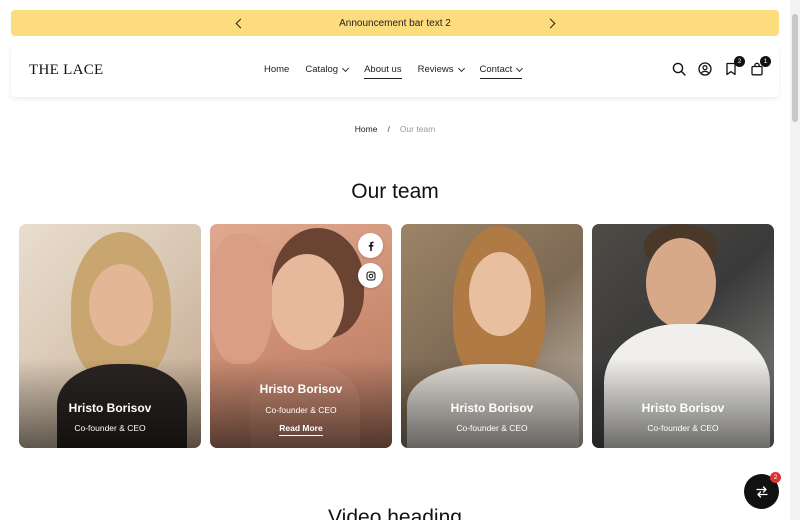 The width and height of the screenshot is (800, 520). What do you see at coordinates (322, 69) in the screenshot?
I see `nav-catalog-label: Catalog` at bounding box center [322, 69].